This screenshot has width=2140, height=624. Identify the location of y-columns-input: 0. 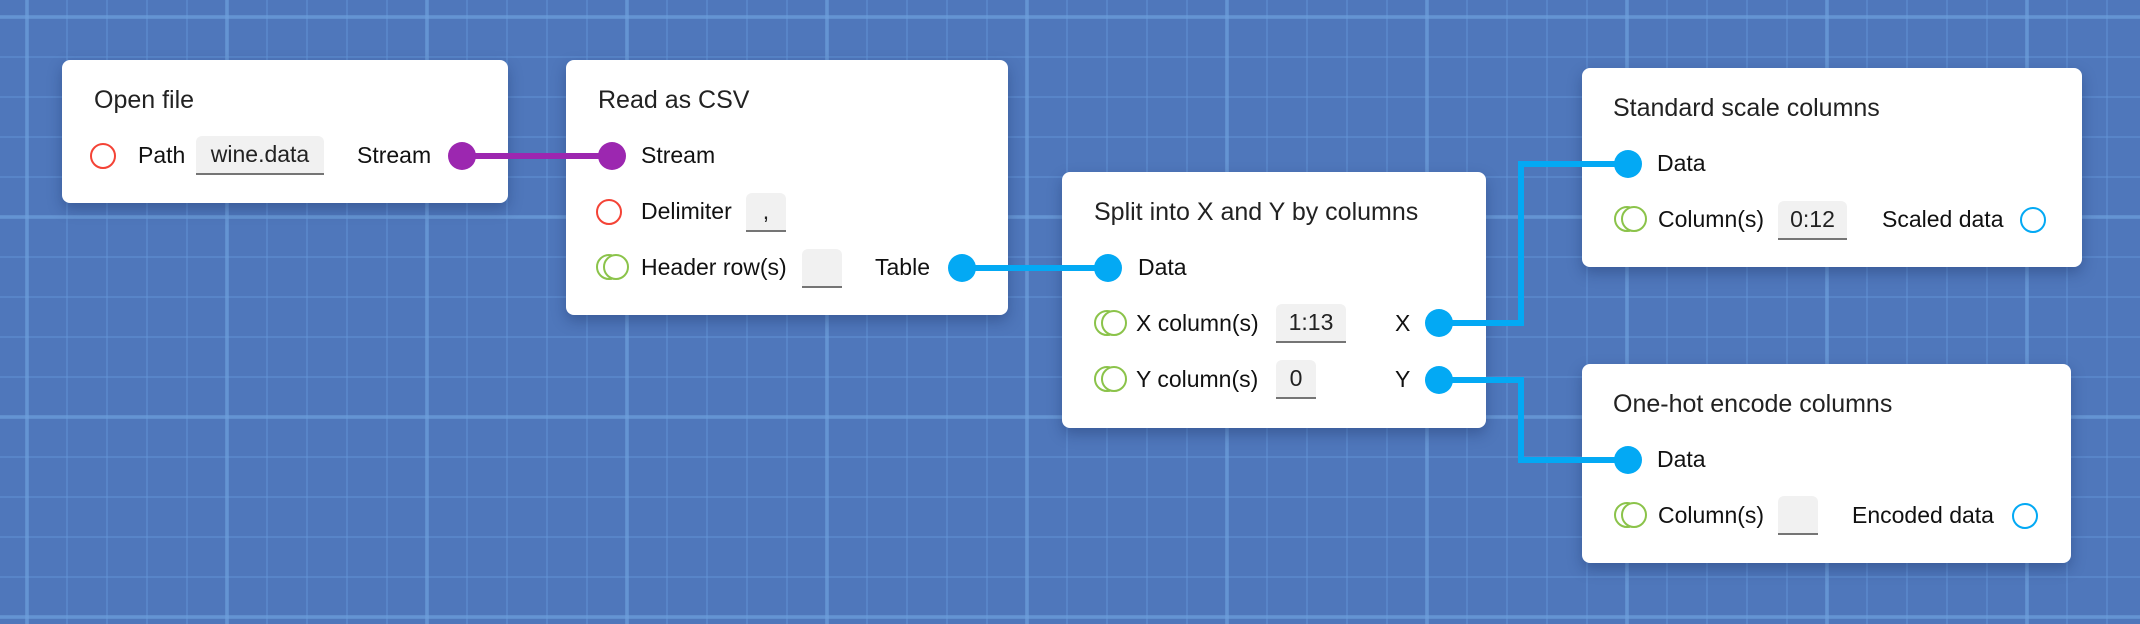
(1296, 379).